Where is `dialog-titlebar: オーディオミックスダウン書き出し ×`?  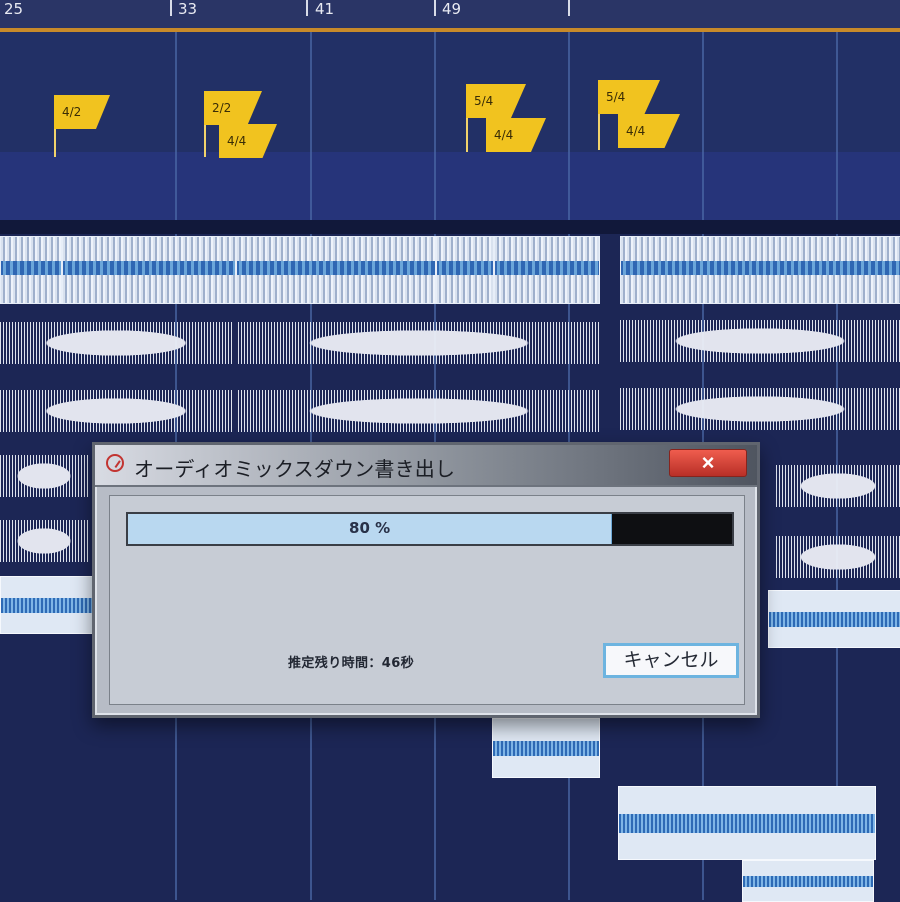
dialog-titlebar: オーディオミックスダウン書き出し × is located at coordinates (426, 466).